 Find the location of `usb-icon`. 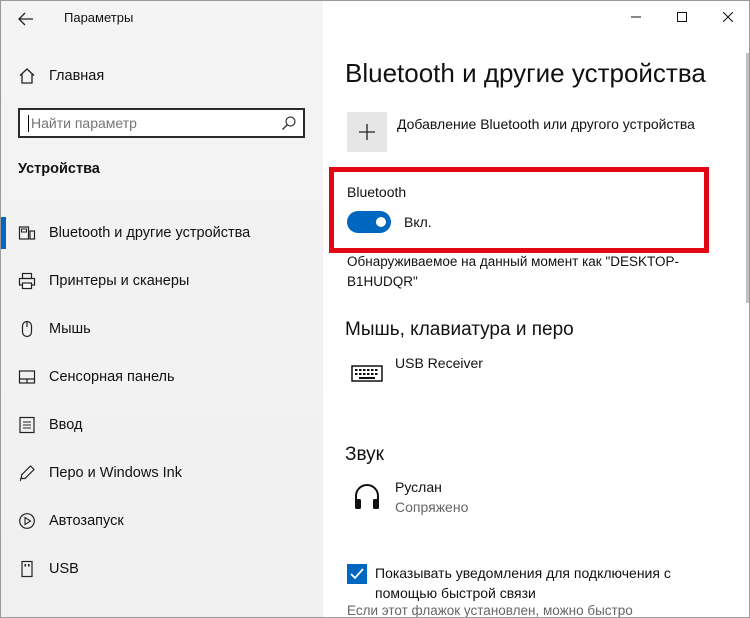

usb-icon is located at coordinates (27, 569).